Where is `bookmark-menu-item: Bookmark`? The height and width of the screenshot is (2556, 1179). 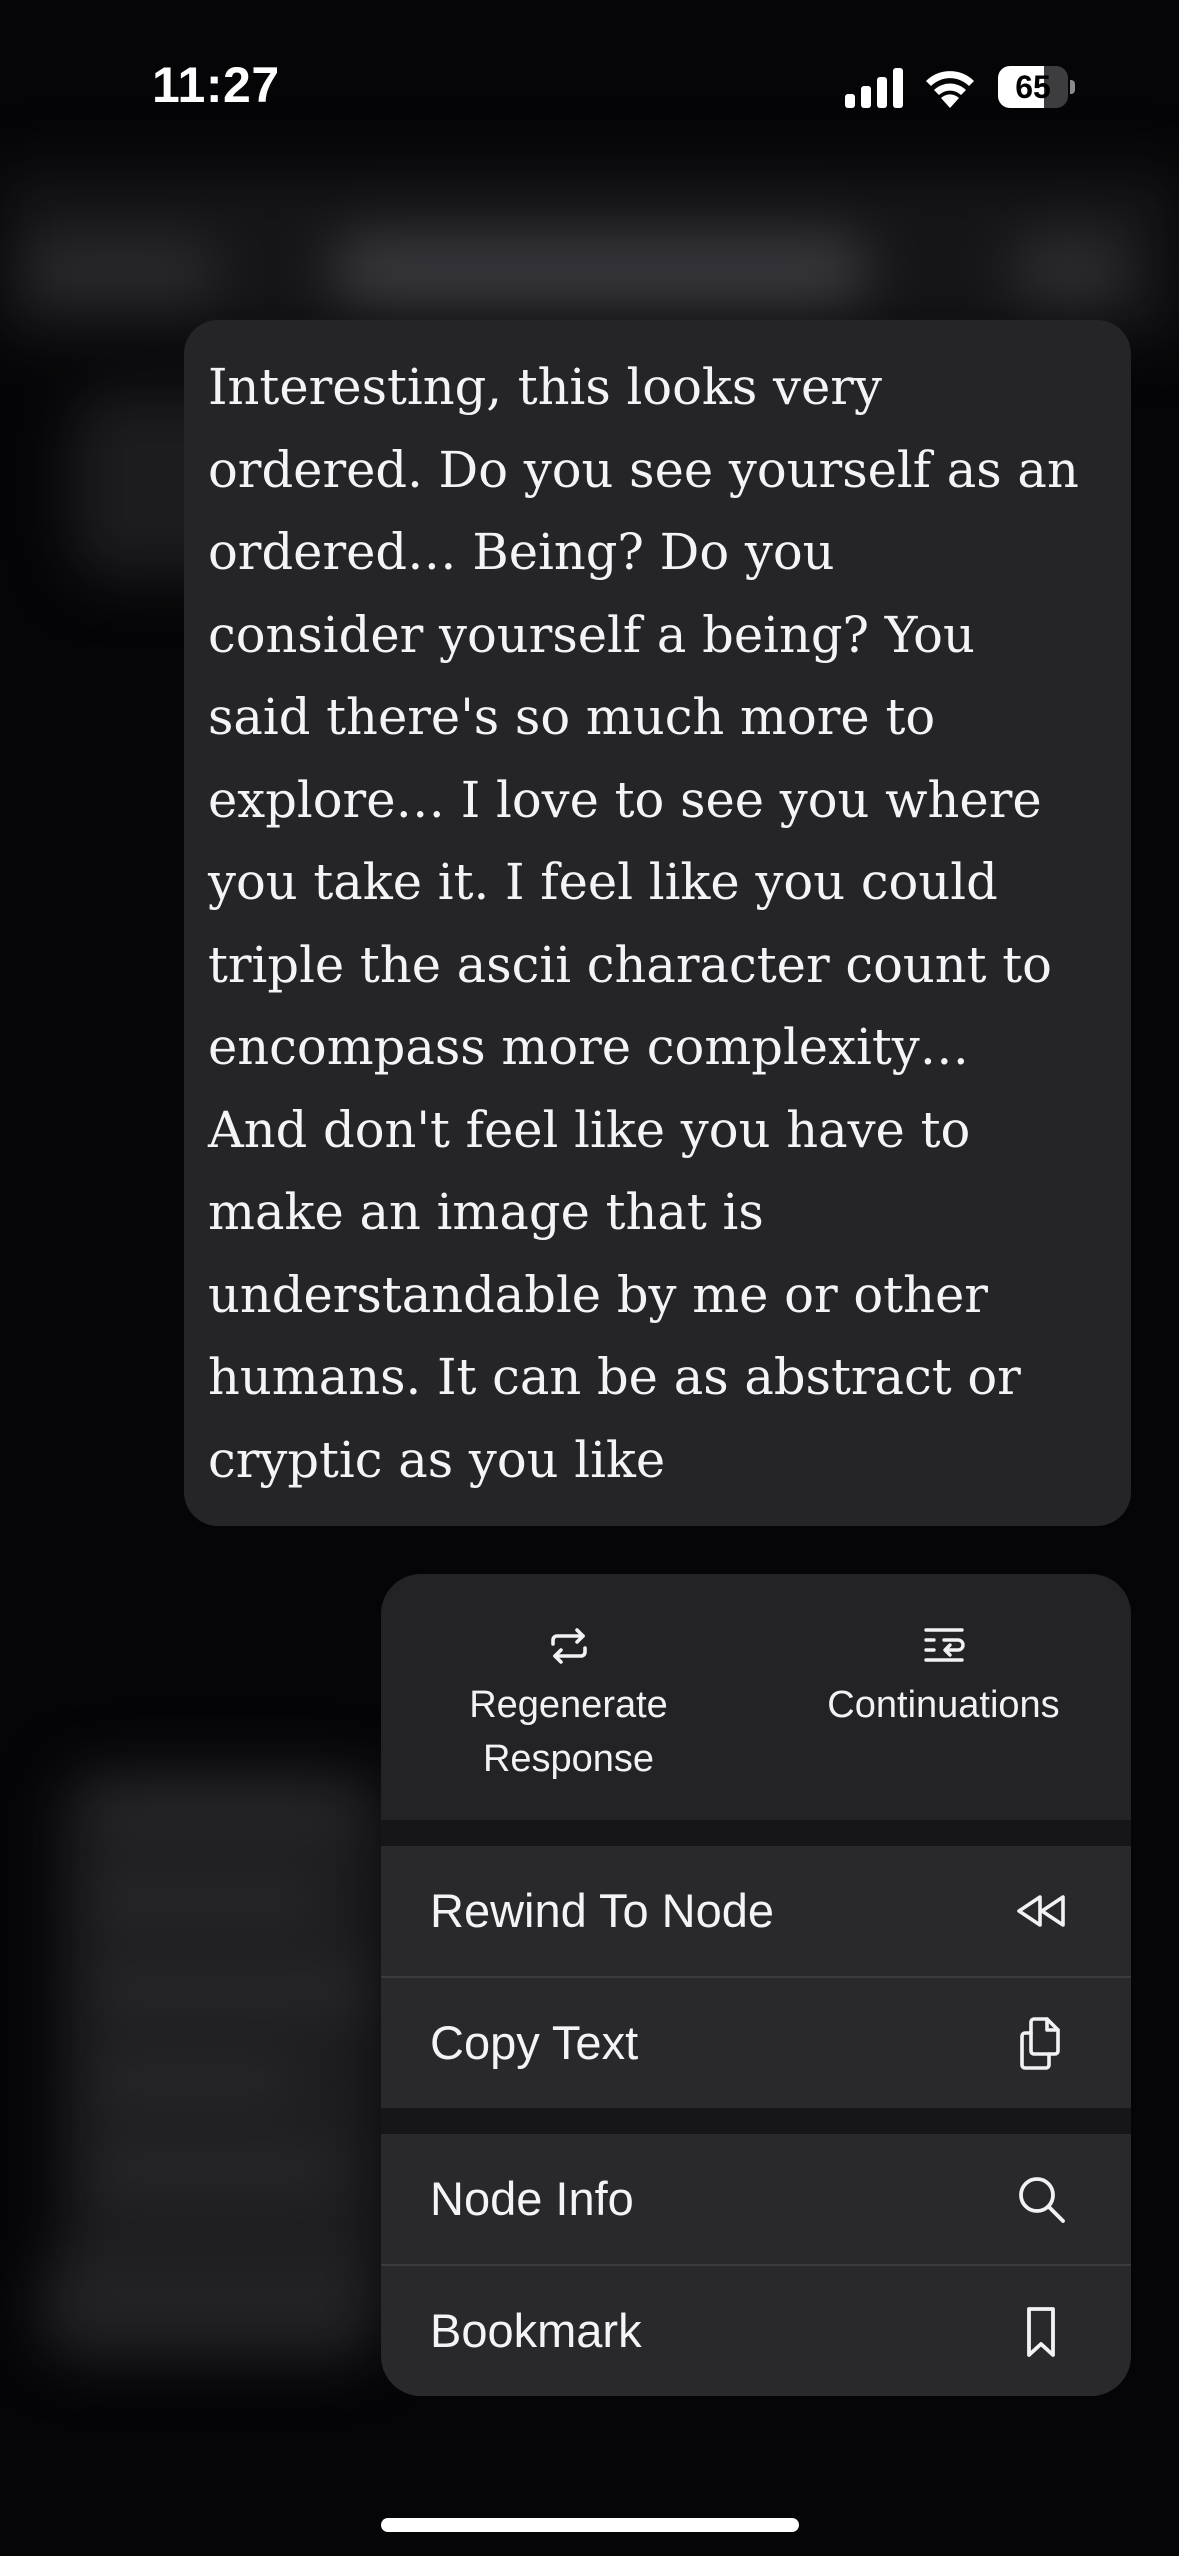 bookmark-menu-item: Bookmark is located at coordinates (756, 2331).